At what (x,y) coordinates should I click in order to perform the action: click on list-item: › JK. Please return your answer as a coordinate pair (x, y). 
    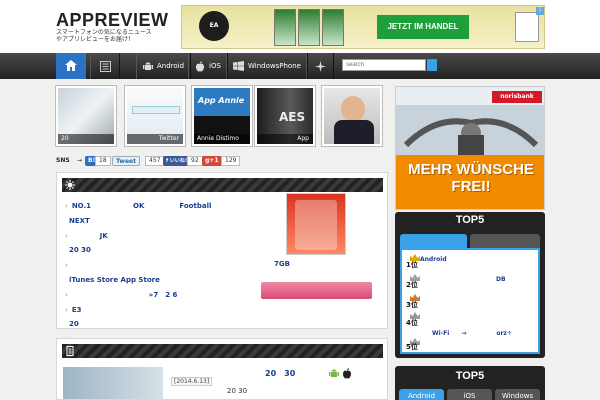
    Looking at the image, I should click on (170, 236).